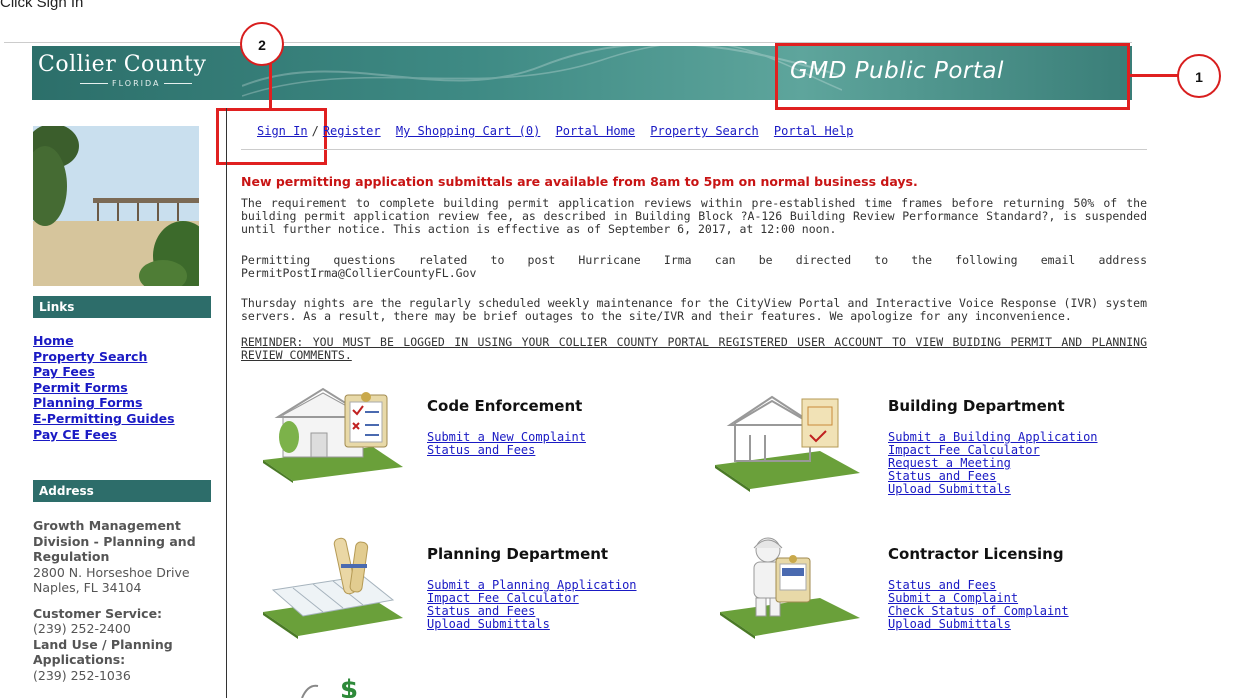 The height and width of the screenshot is (698, 1257). What do you see at coordinates (122, 491) in the screenshot?
I see `address-heading: Address` at bounding box center [122, 491].